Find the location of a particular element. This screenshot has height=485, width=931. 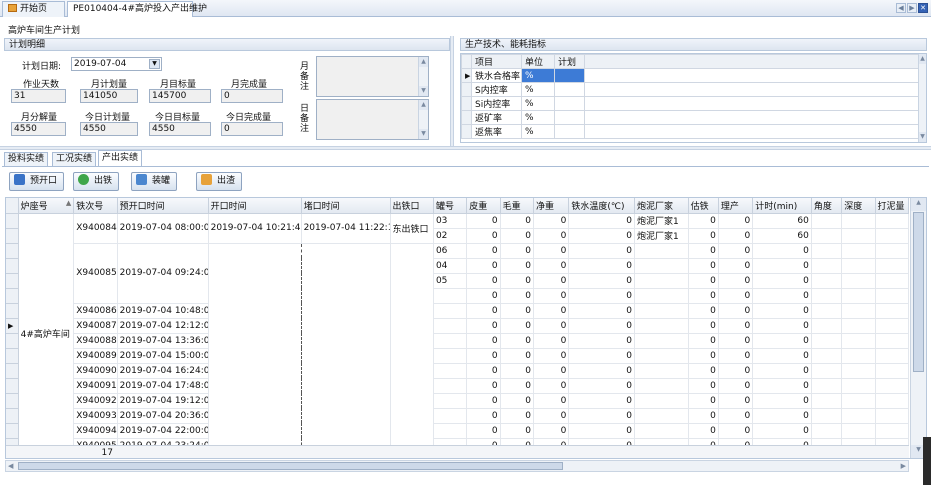

table-row: X940092 2019-07-04 19:12:00 0 0 0 0 0 0 0 is located at coordinates (458, 401).